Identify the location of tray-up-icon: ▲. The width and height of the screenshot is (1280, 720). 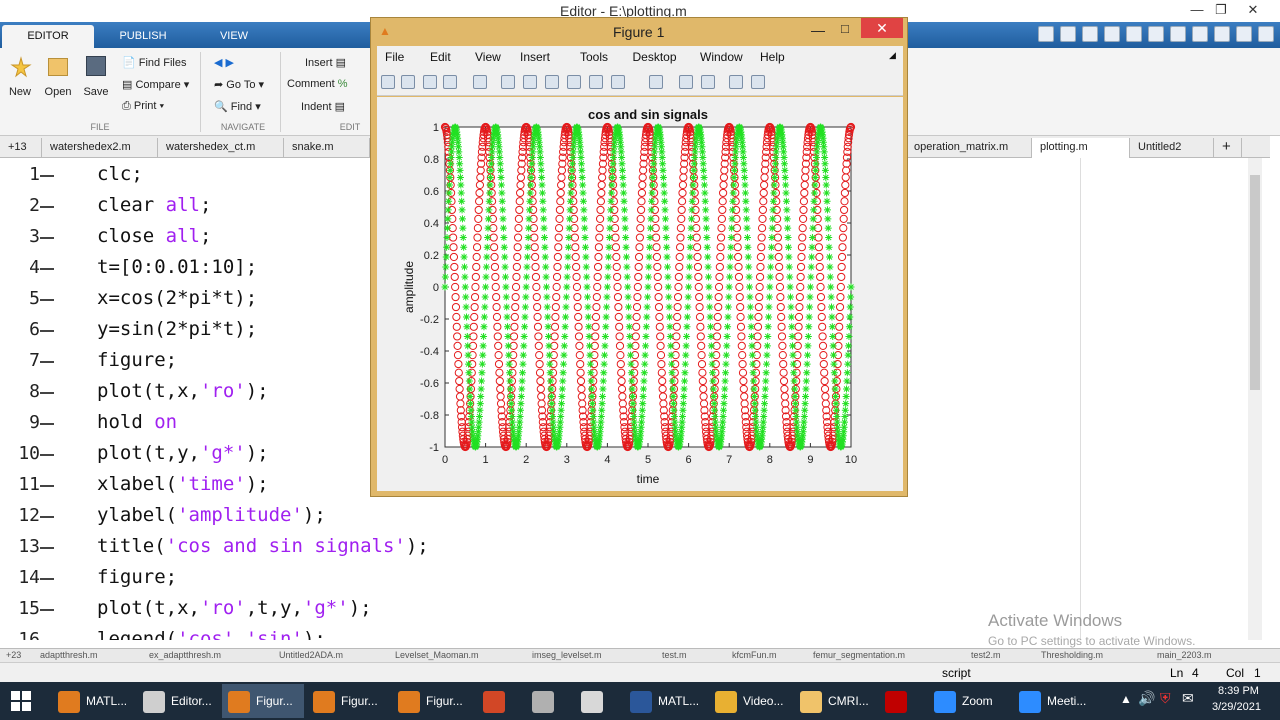
(1126, 699).